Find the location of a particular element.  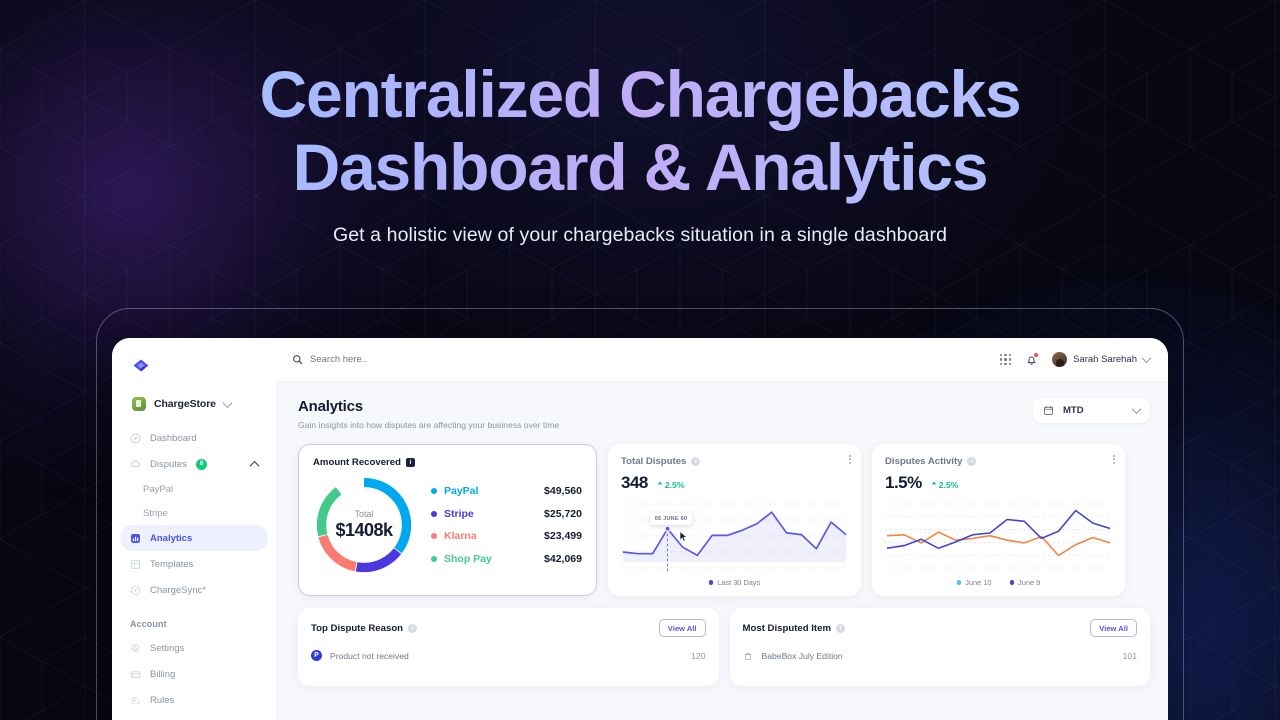

legend-item: June 9 is located at coordinates (1025, 582).